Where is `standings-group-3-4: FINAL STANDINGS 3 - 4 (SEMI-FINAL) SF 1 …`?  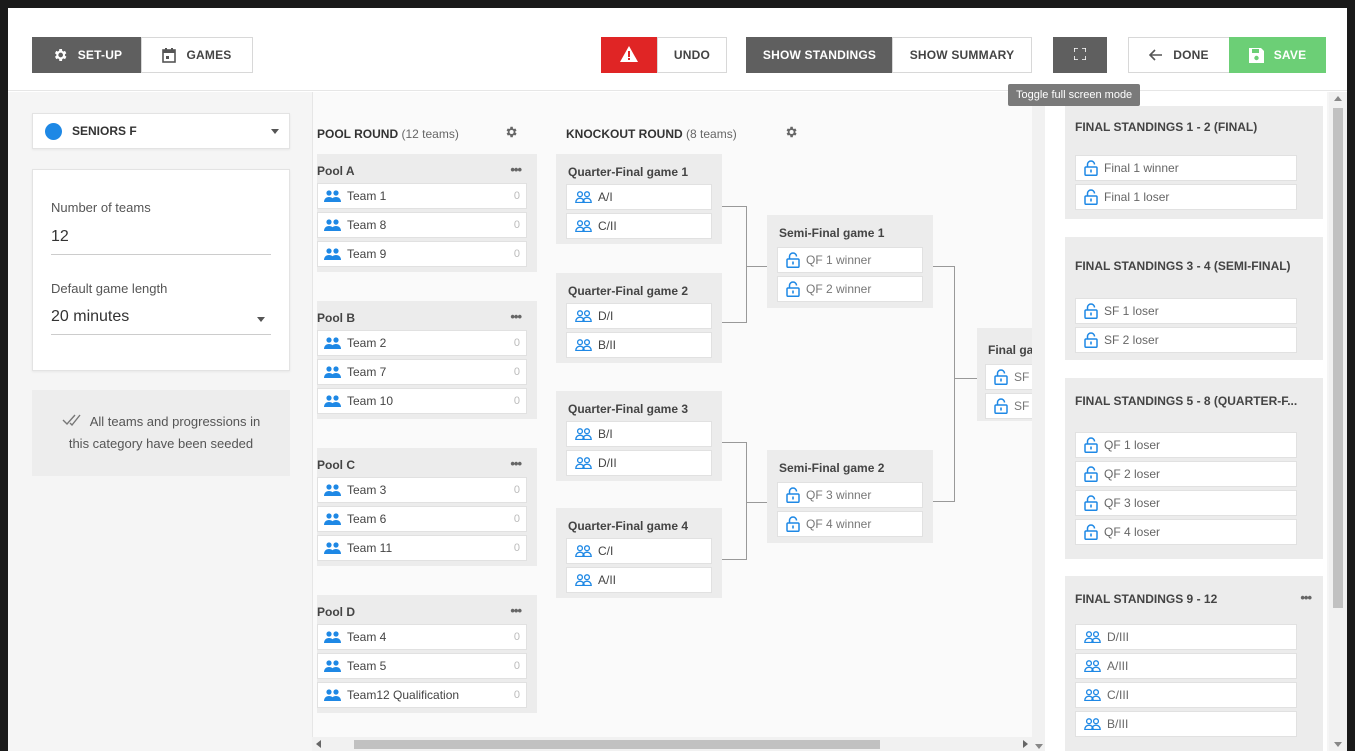 standings-group-3-4: FINAL STANDINGS 3 - 4 (SEMI-FINAL) SF 1 … is located at coordinates (1194, 298).